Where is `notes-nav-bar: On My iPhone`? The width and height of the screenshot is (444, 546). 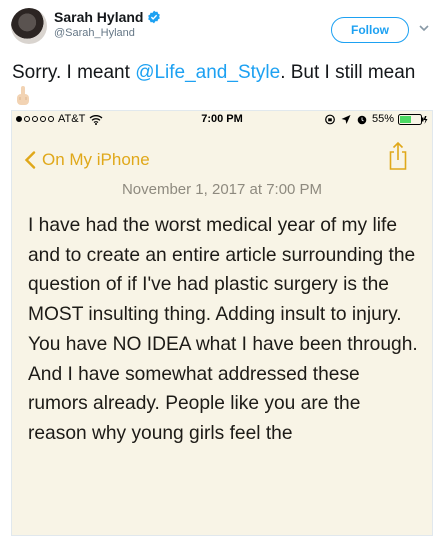 notes-nav-bar: On My iPhone is located at coordinates (222, 154).